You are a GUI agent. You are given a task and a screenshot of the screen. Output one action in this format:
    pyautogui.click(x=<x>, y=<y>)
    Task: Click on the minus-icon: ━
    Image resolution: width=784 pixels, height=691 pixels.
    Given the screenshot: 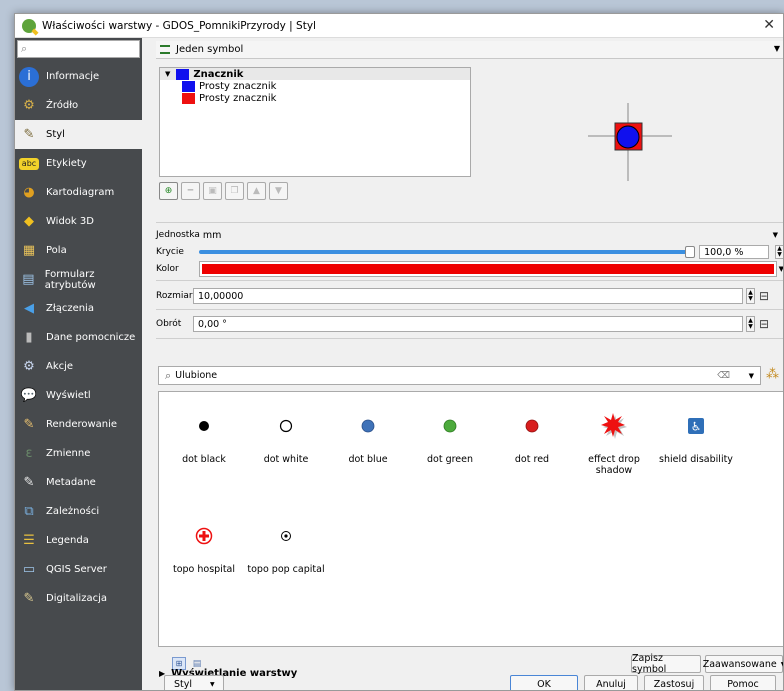 What is the action you would take?
    pyautogui.click(x=190, y=191)
    